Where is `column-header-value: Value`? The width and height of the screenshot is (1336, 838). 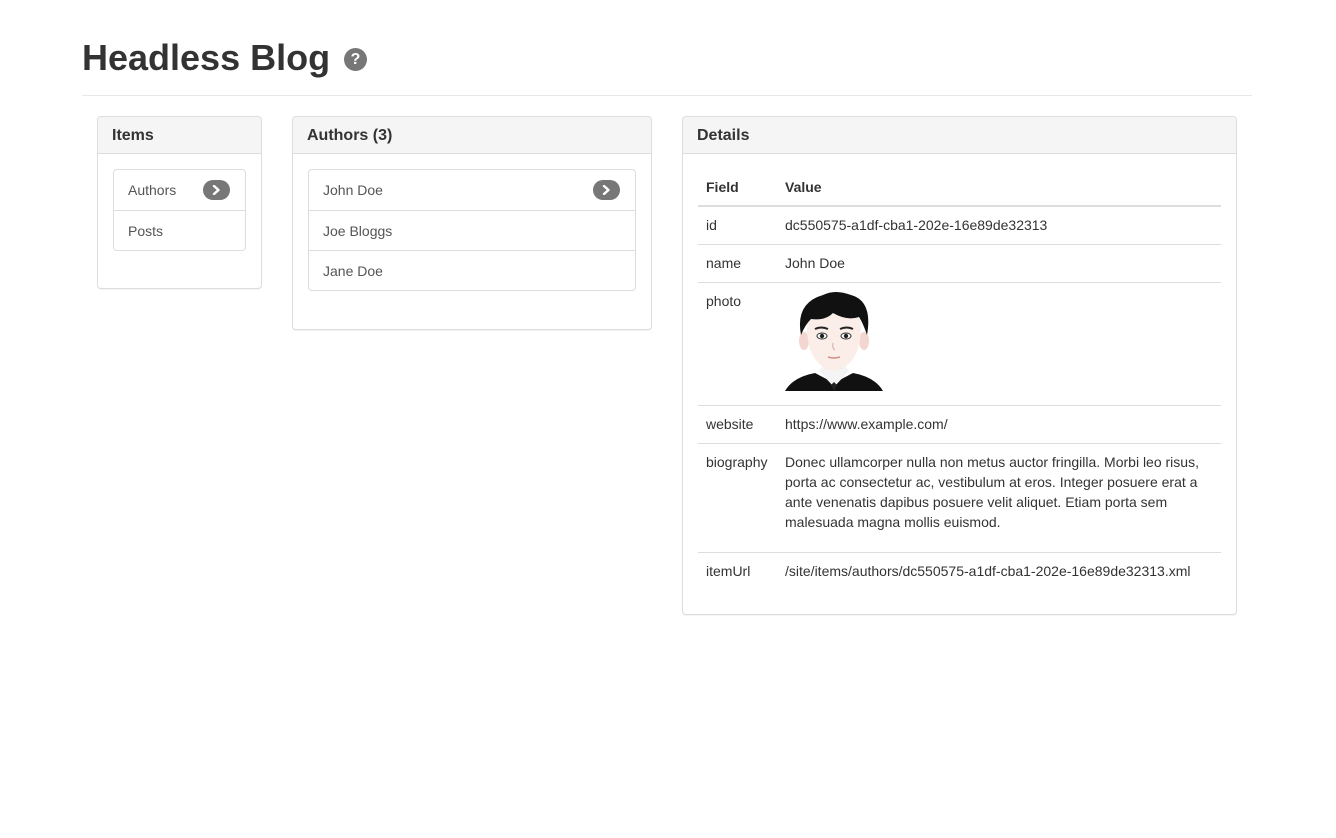 column-header-value: Value is located at coordinates (999, 188).